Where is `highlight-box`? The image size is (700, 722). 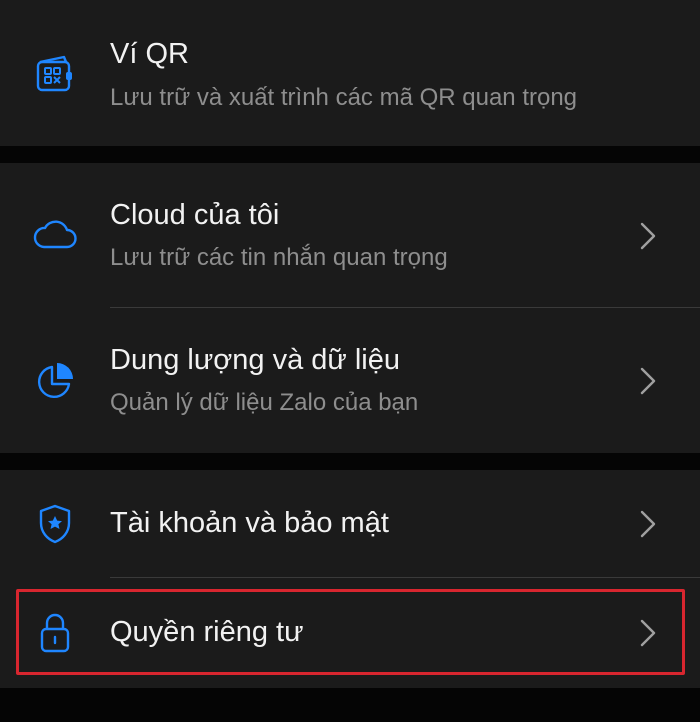 highlight-box is located at coordinates (350, 632).